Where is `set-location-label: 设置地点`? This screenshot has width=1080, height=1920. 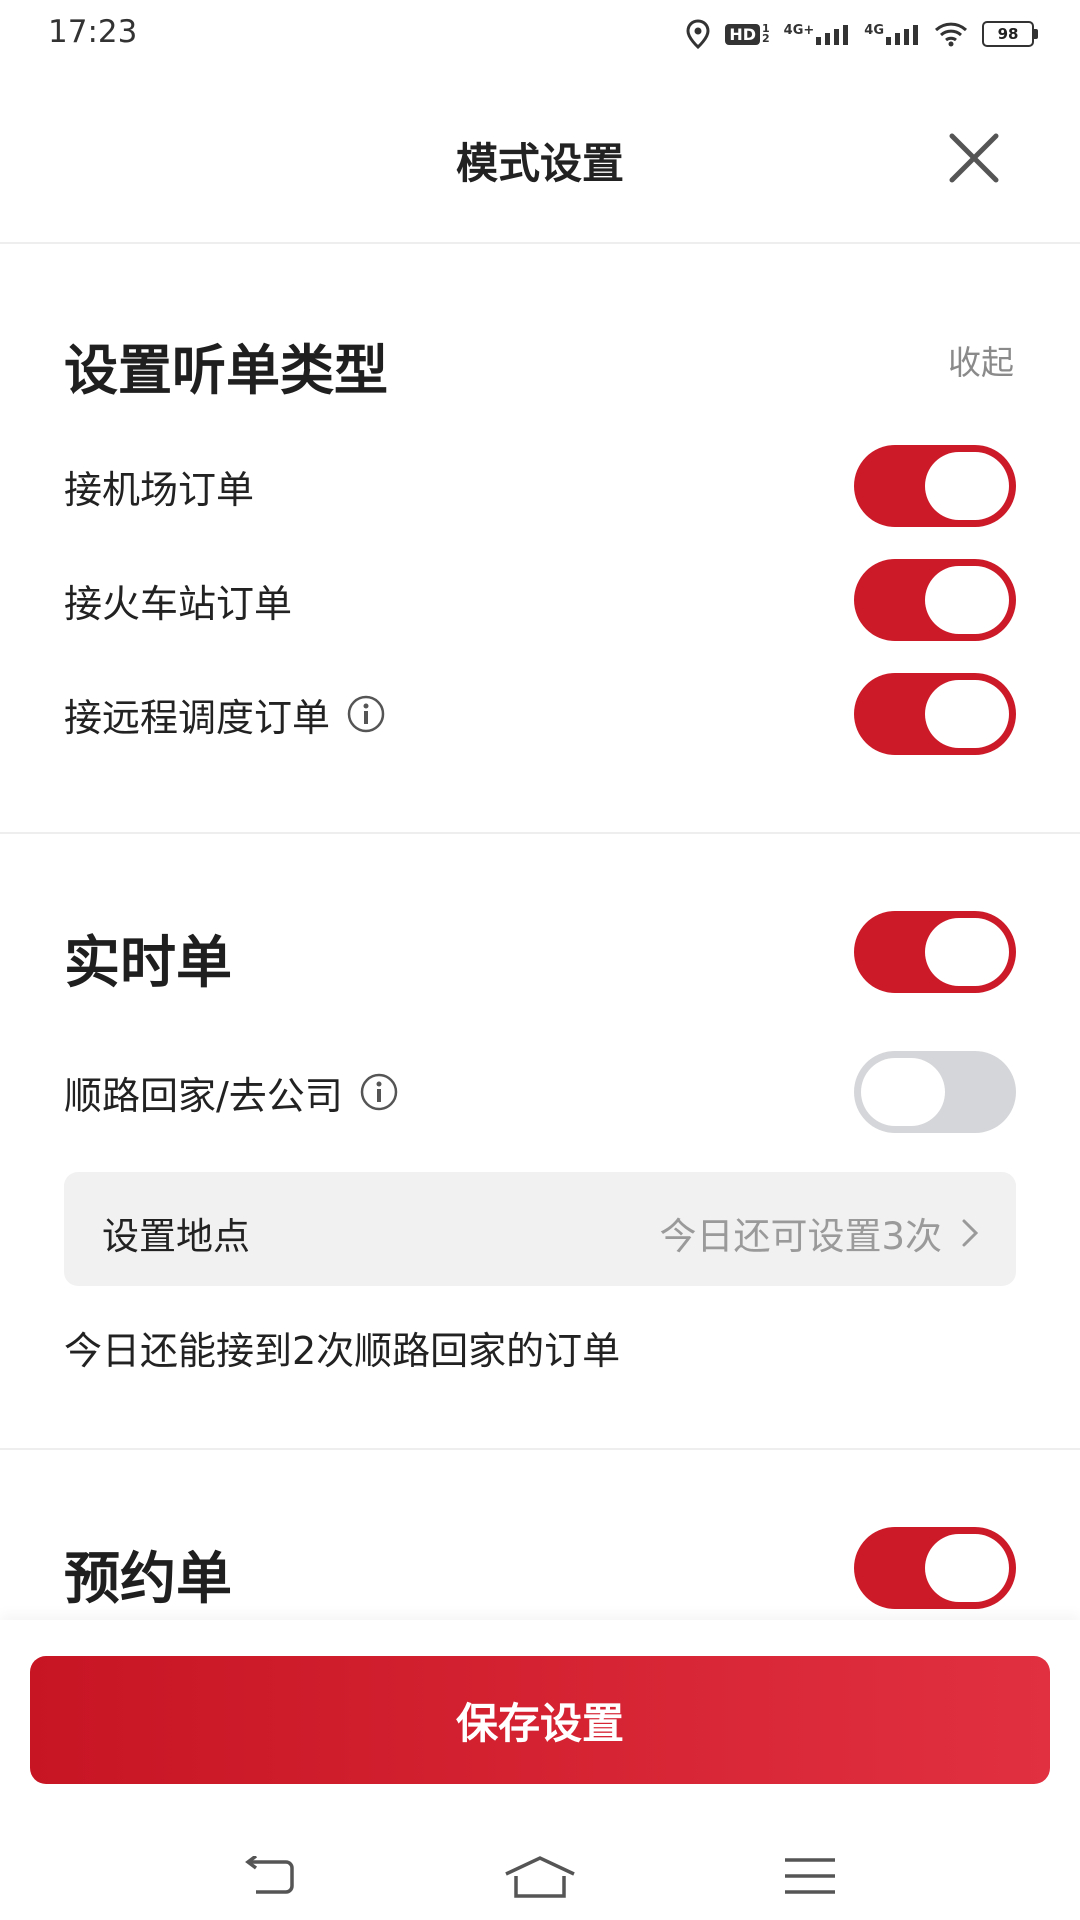 set-location-label: 设置地点 is located at coordinates (176, 1236).